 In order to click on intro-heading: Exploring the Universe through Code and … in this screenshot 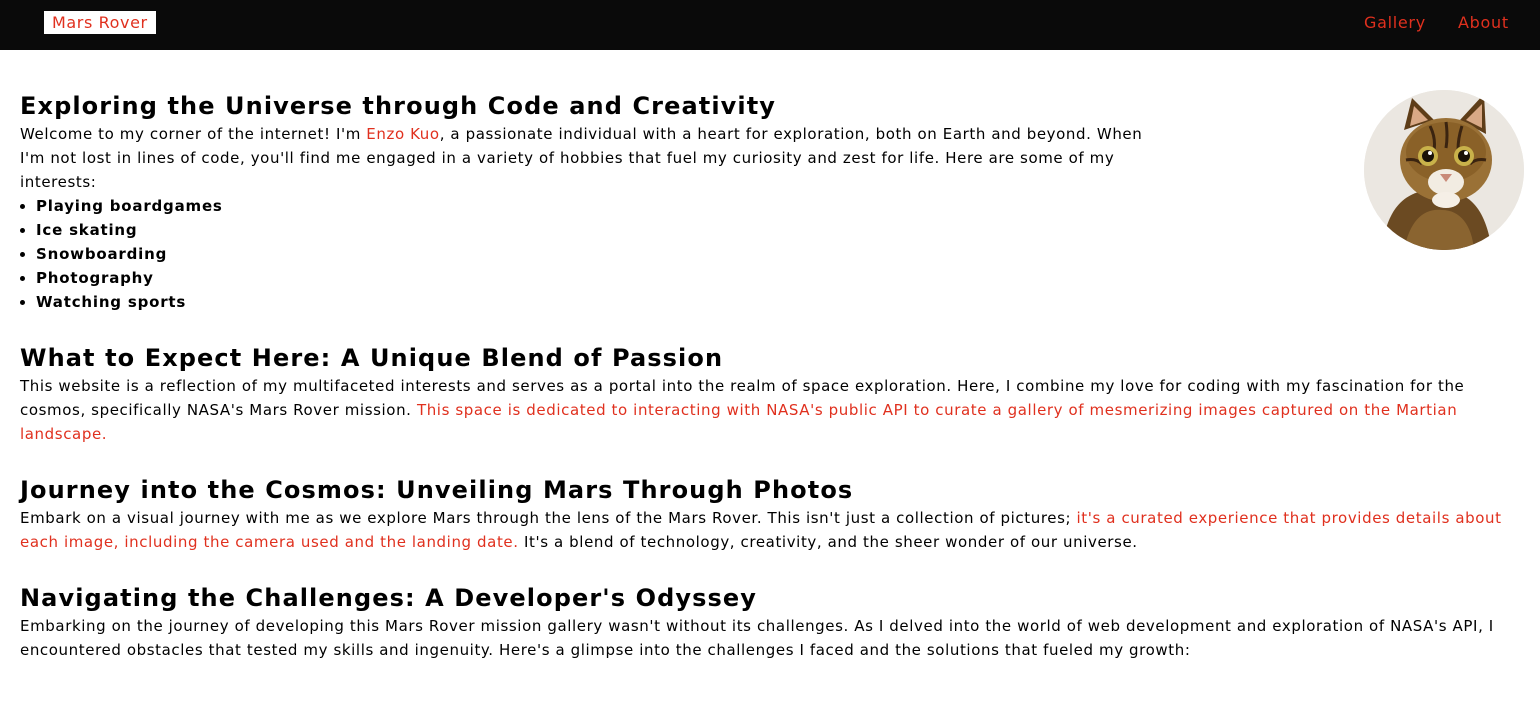, I will do `click(398, 106)`.